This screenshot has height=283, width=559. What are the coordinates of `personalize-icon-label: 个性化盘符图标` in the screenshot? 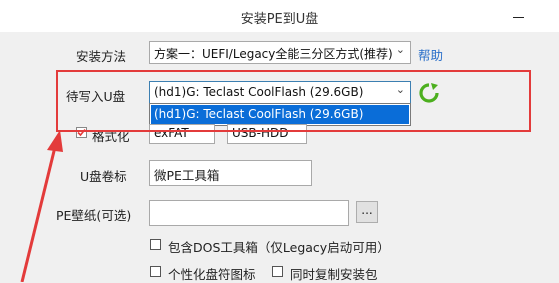 It's located at (212, 274).